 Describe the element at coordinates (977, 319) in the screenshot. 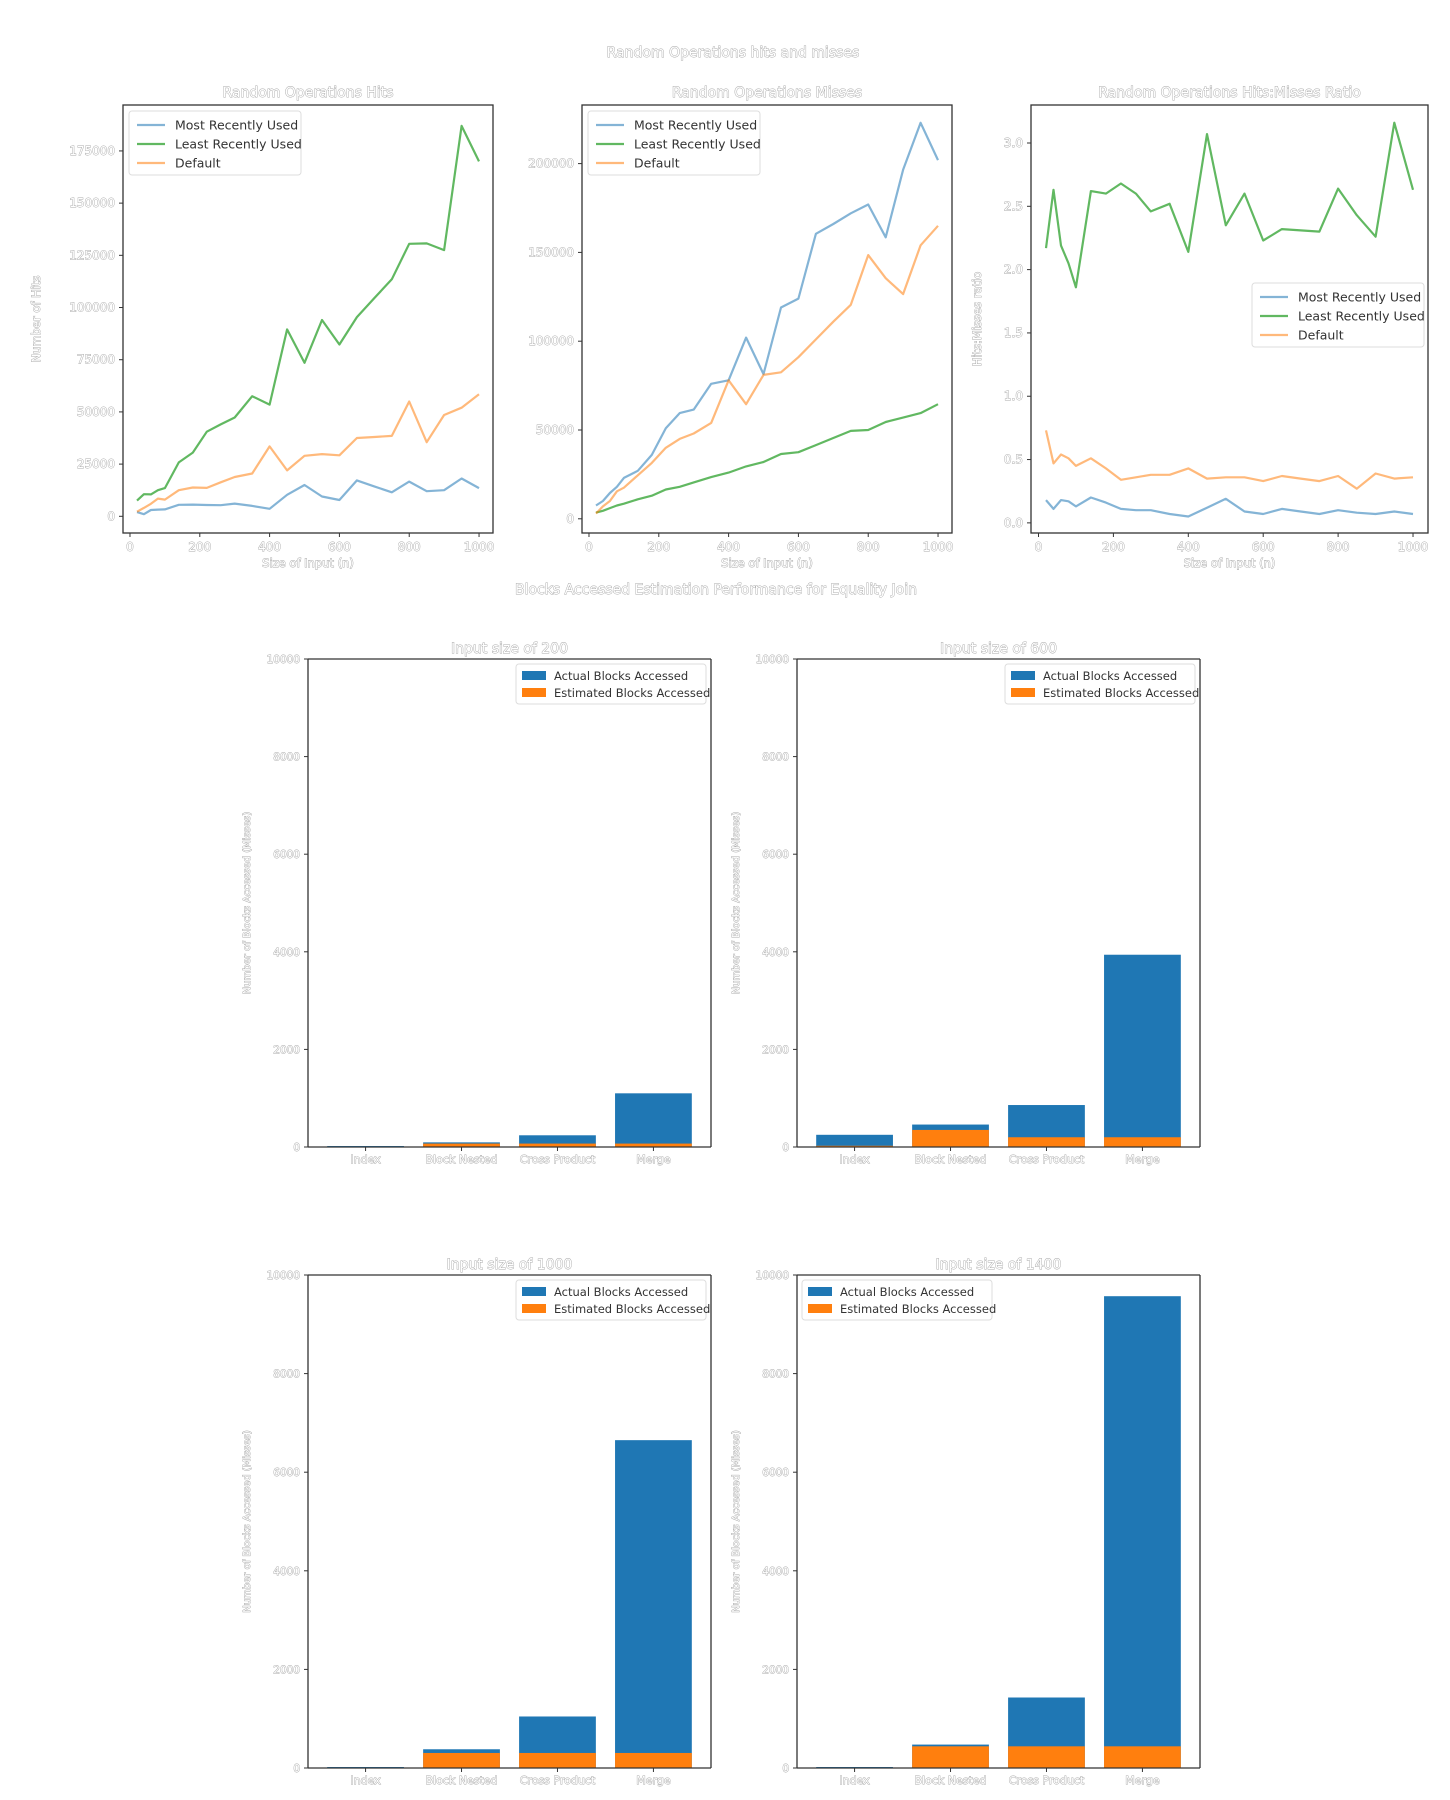

I see `y-axis-label: Hits:Misses ratio` at that location.